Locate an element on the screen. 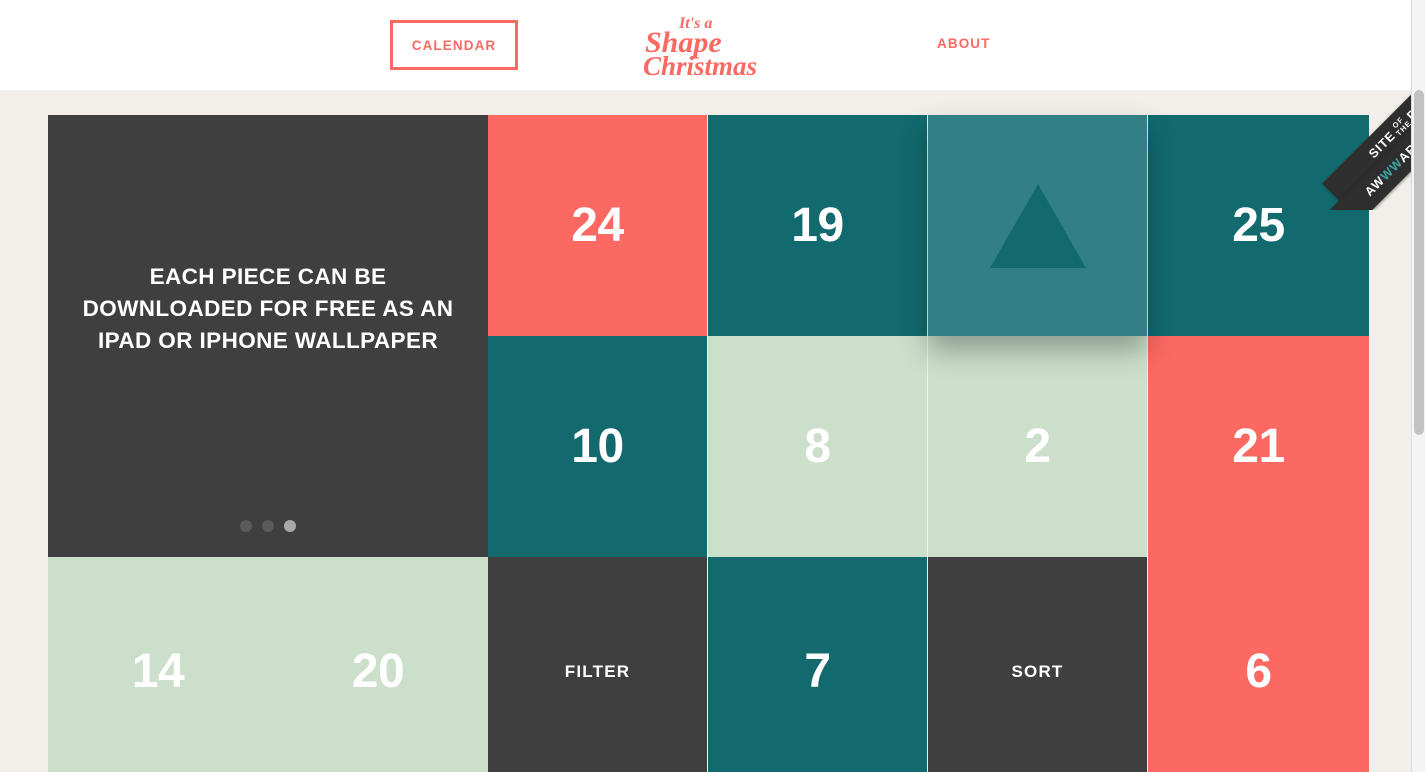  calendar-tile-day-7: 7 is located at coordinates (817, 664).